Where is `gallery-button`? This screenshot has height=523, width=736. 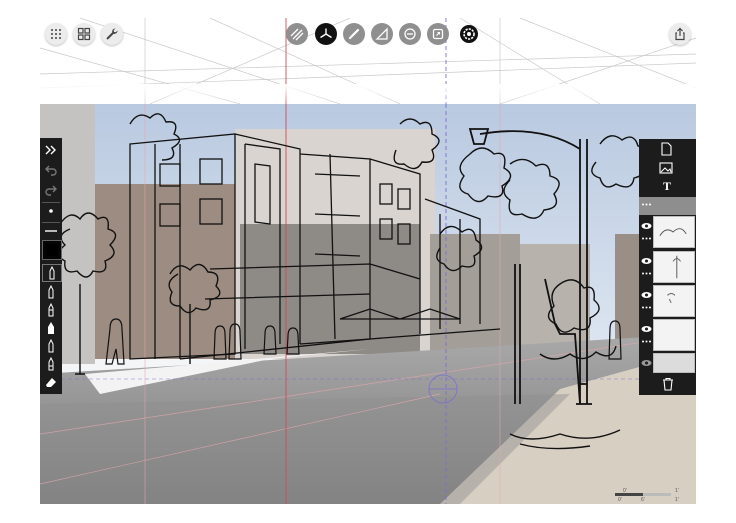 gallery-button is located at coordinates (84, 34).